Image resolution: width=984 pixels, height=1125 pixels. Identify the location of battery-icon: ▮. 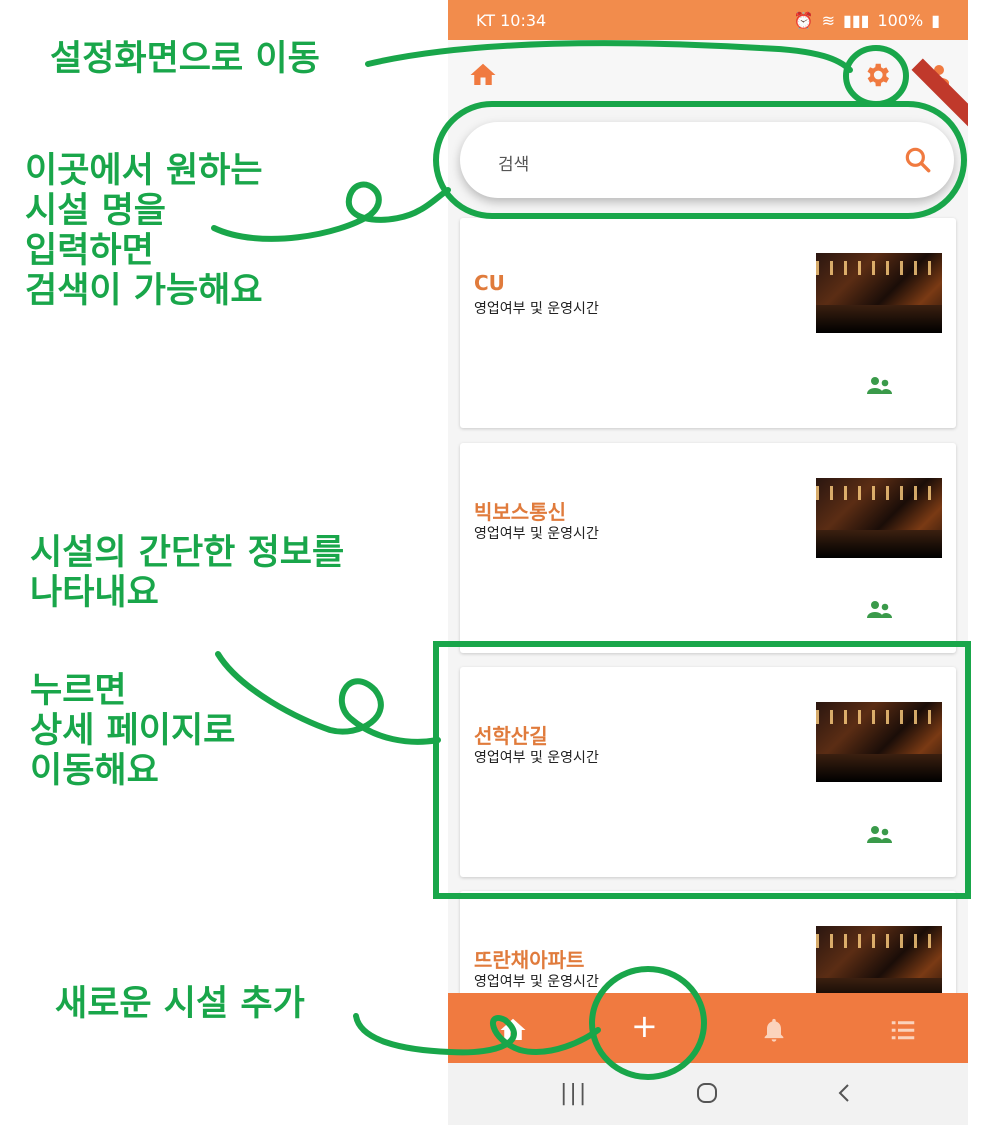
(935, 20).